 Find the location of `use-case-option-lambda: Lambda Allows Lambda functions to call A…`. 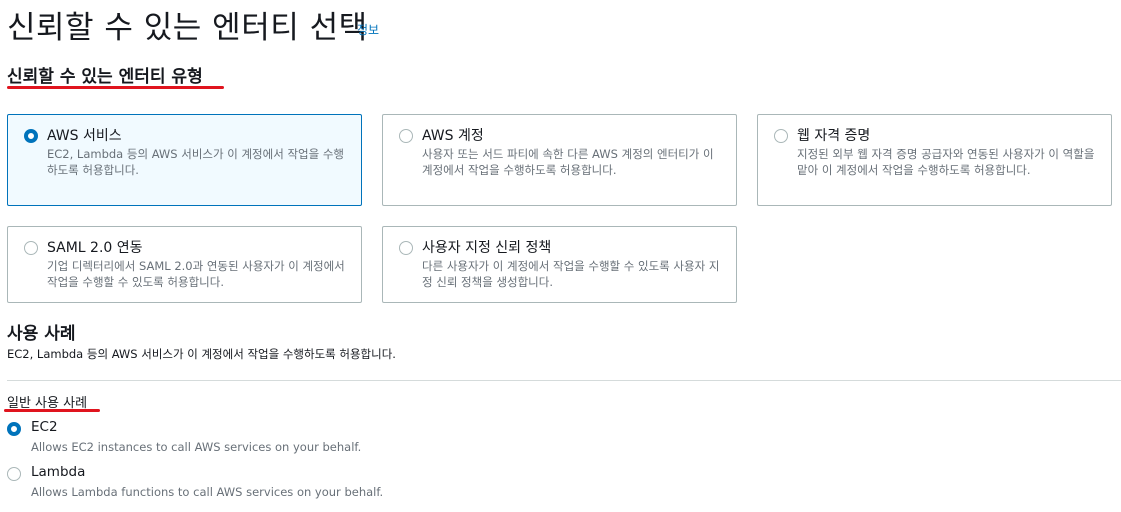

use-case-option-lambda: Lambda Allows Lambda functions to call A… is located at coordinates (207, 482).